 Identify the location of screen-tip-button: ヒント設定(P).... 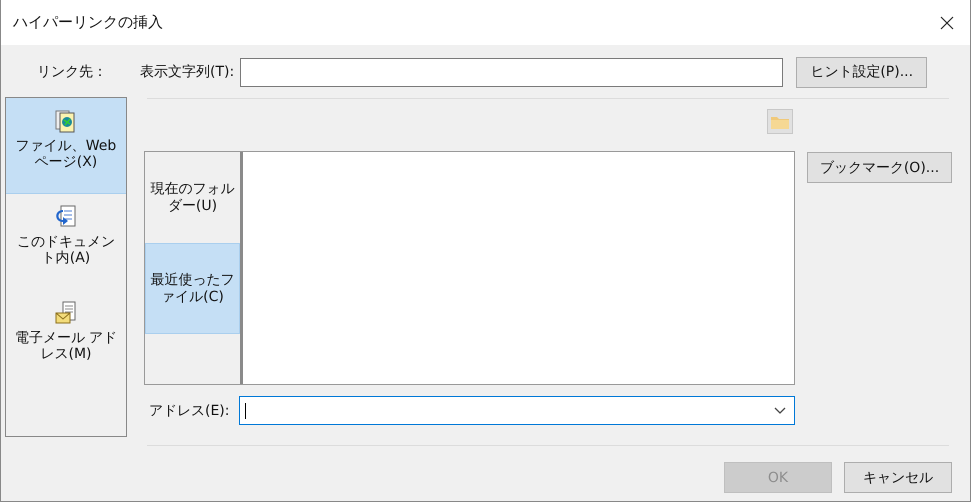
(862, 72).